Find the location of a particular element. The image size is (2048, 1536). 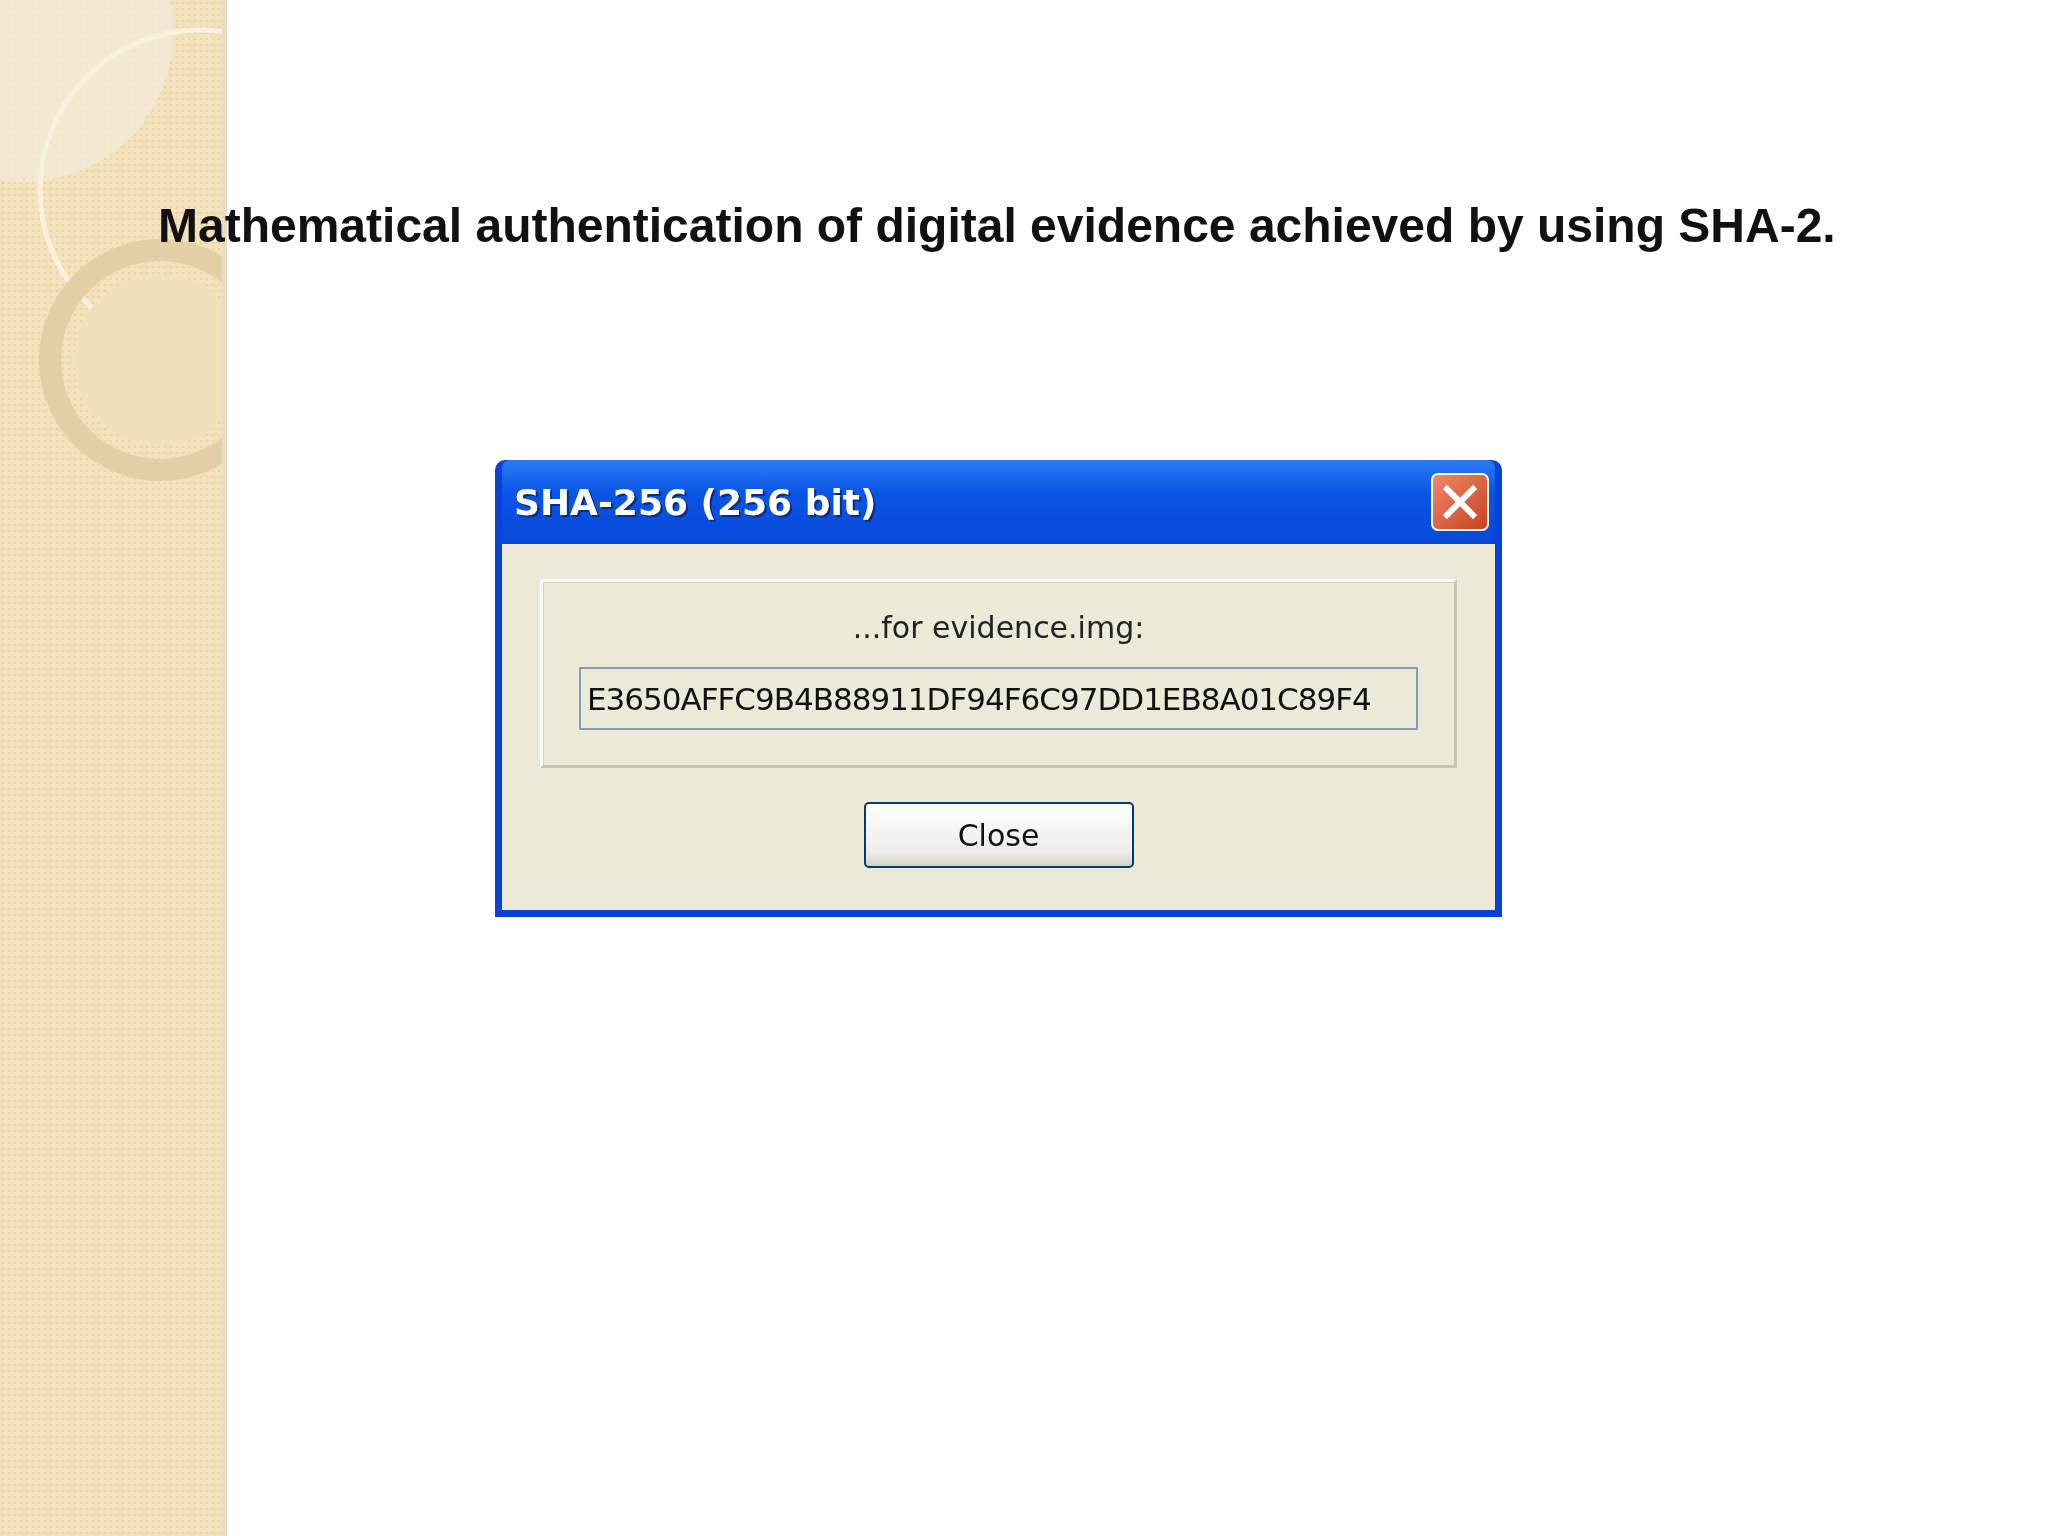

hash-field: E3650AFFC9B4B88911DF94F6C97DD1EB8A01C89F4 is located at coordinates (998, 698).